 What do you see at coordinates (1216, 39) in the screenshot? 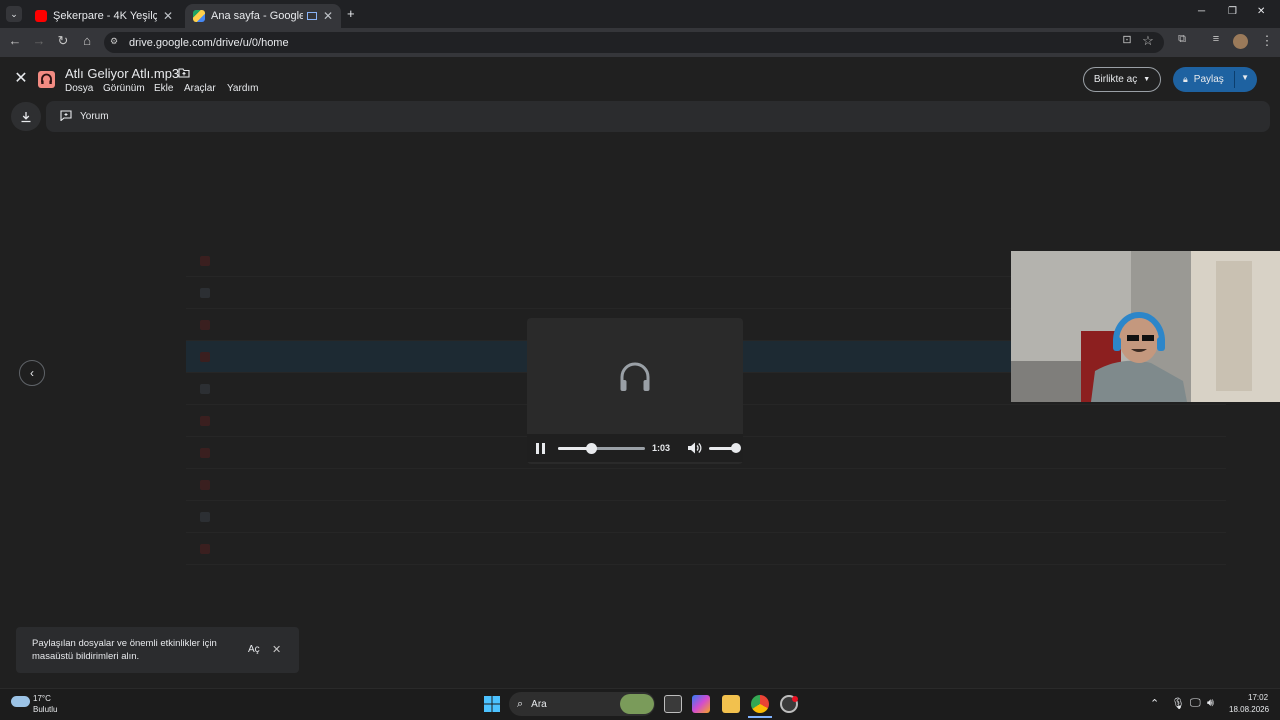
I see `reading-list-icon: ≡` at bounding box center [1216, 39].